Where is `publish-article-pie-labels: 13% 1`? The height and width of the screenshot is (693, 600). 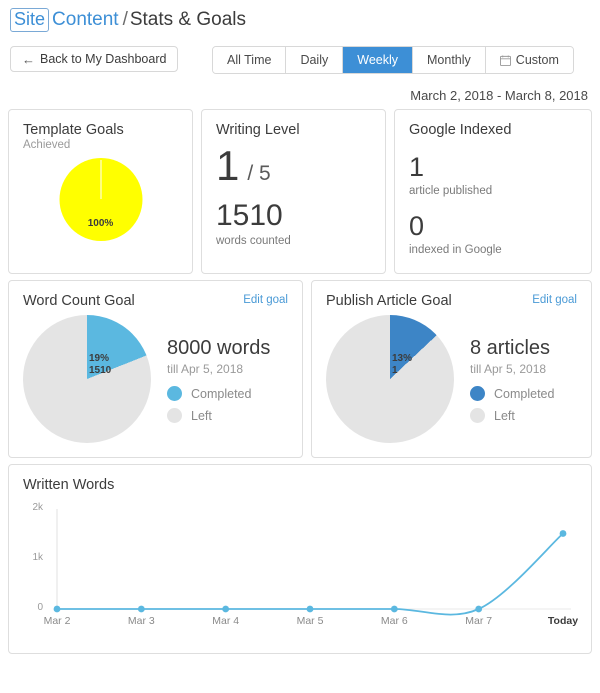
publish-article-pie-labels: 13% 1 is located at coordinates (402, 365).